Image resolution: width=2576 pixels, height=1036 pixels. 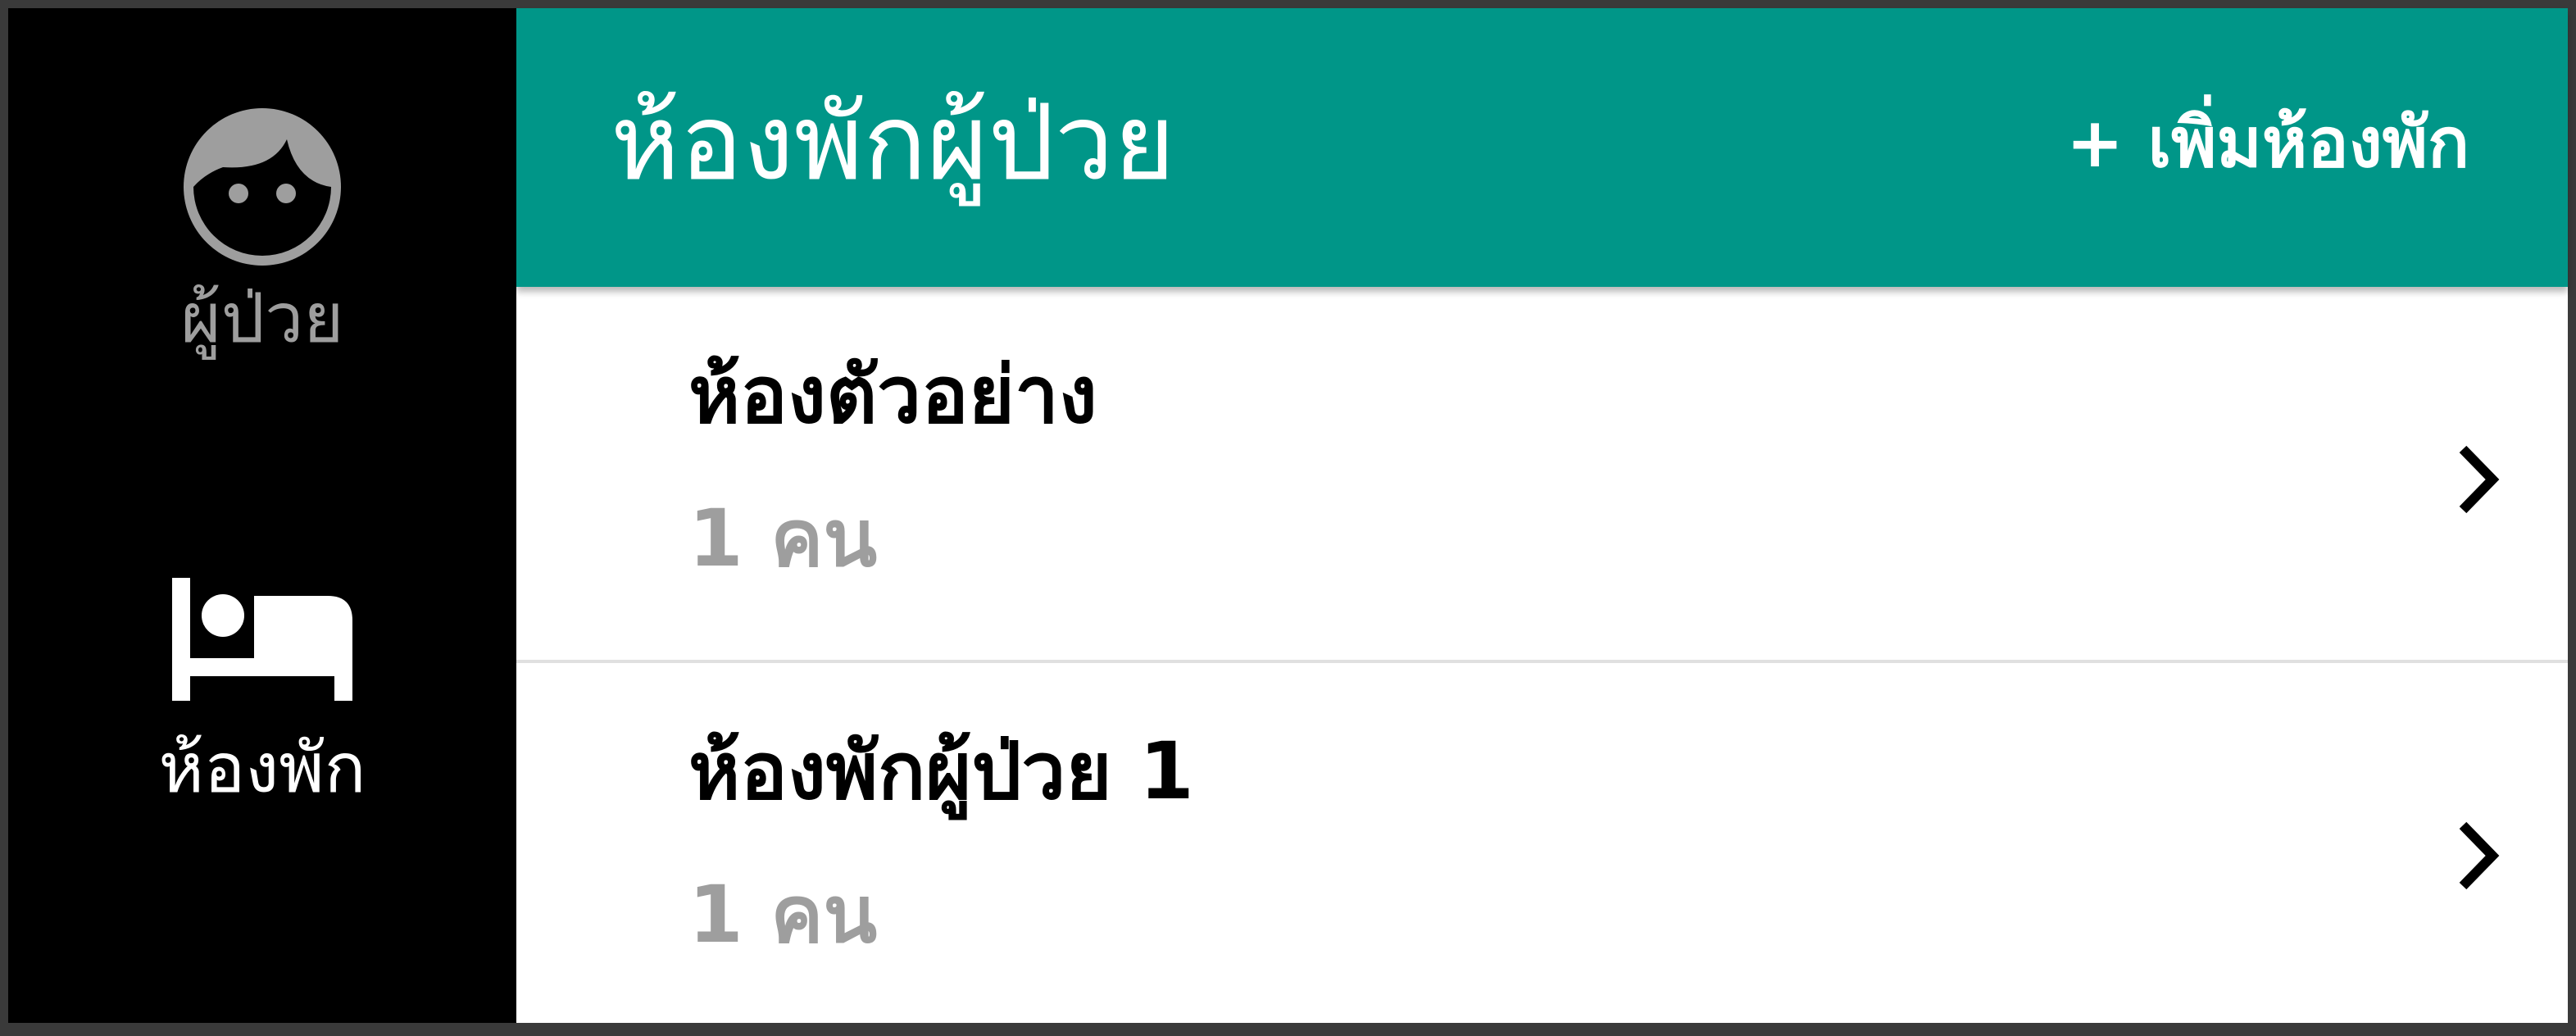 I want to click on face-icon, so click(x=262, y=187).